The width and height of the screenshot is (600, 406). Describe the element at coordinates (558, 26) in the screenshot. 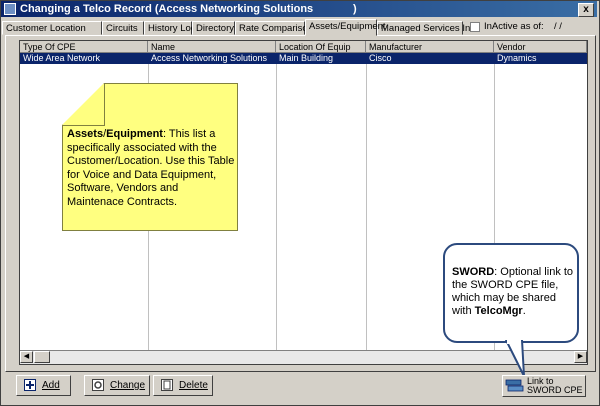

I see `inactive-date: / /` at that location.